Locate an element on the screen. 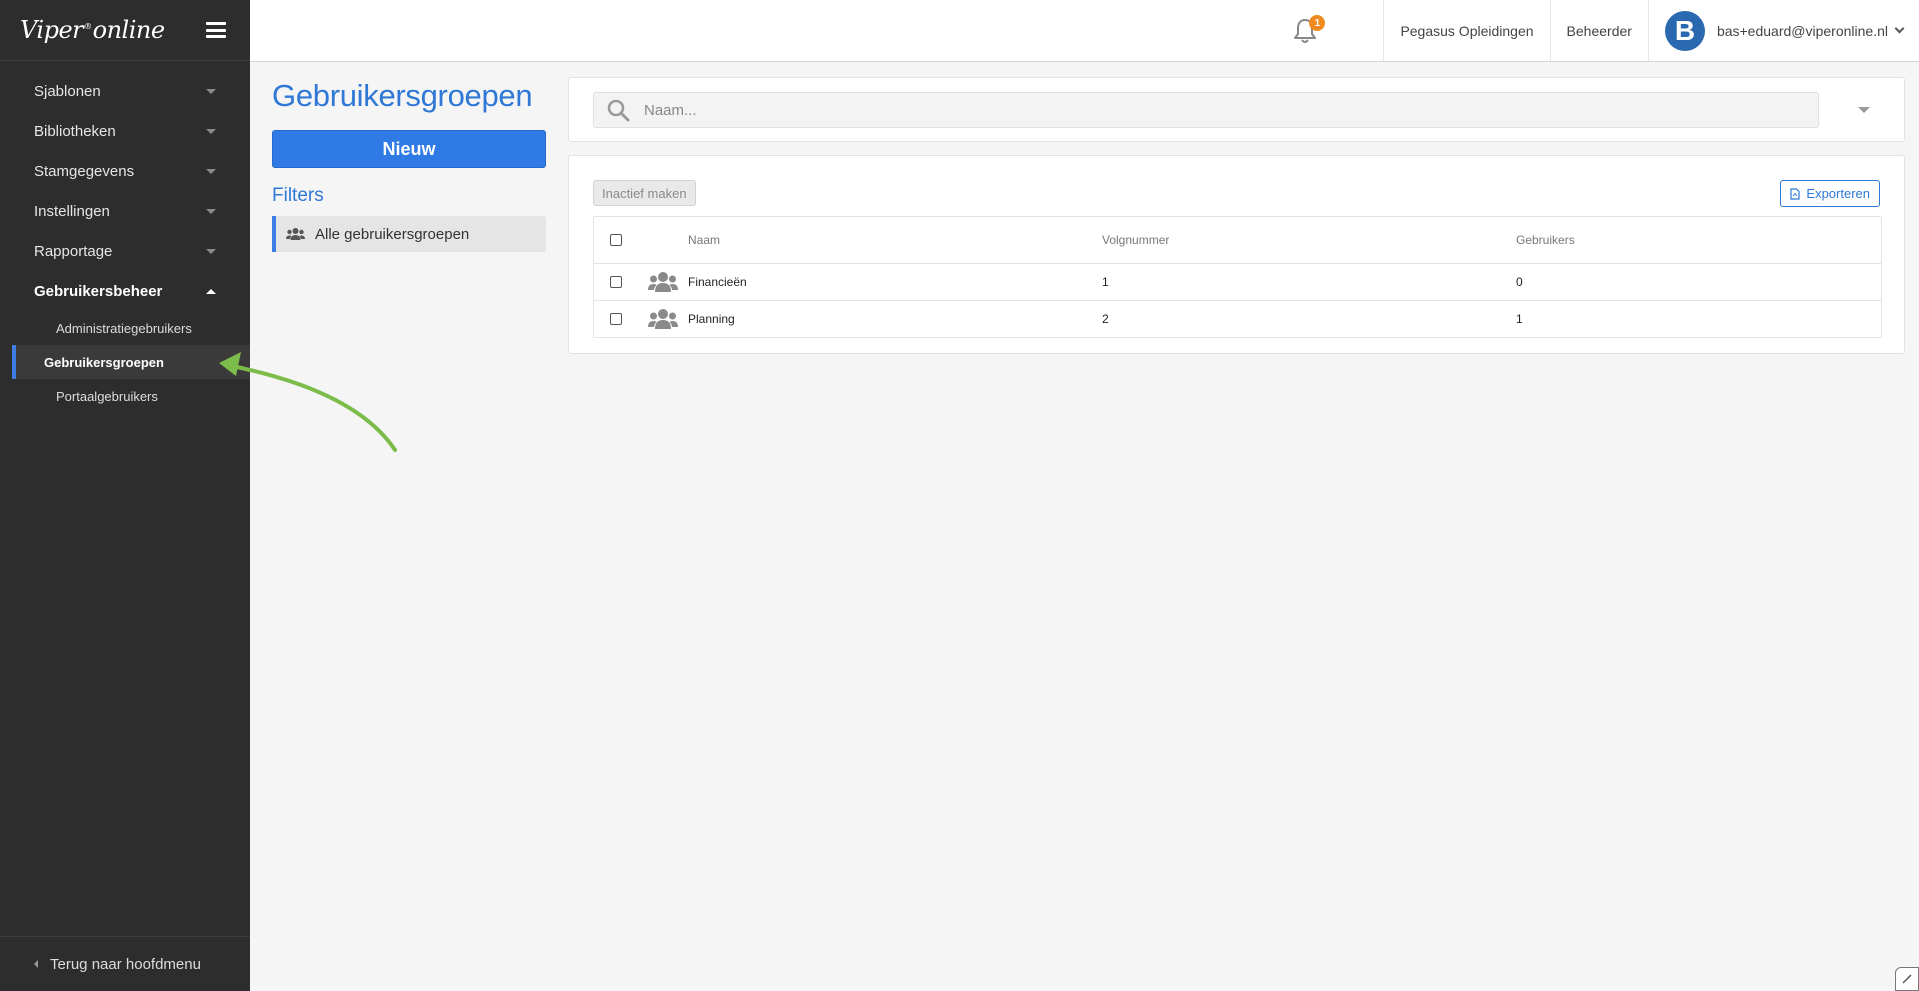 This screenshot has height=991, width=1919. table-row: Planning 2 1 is located at coordinates (1237, 318).